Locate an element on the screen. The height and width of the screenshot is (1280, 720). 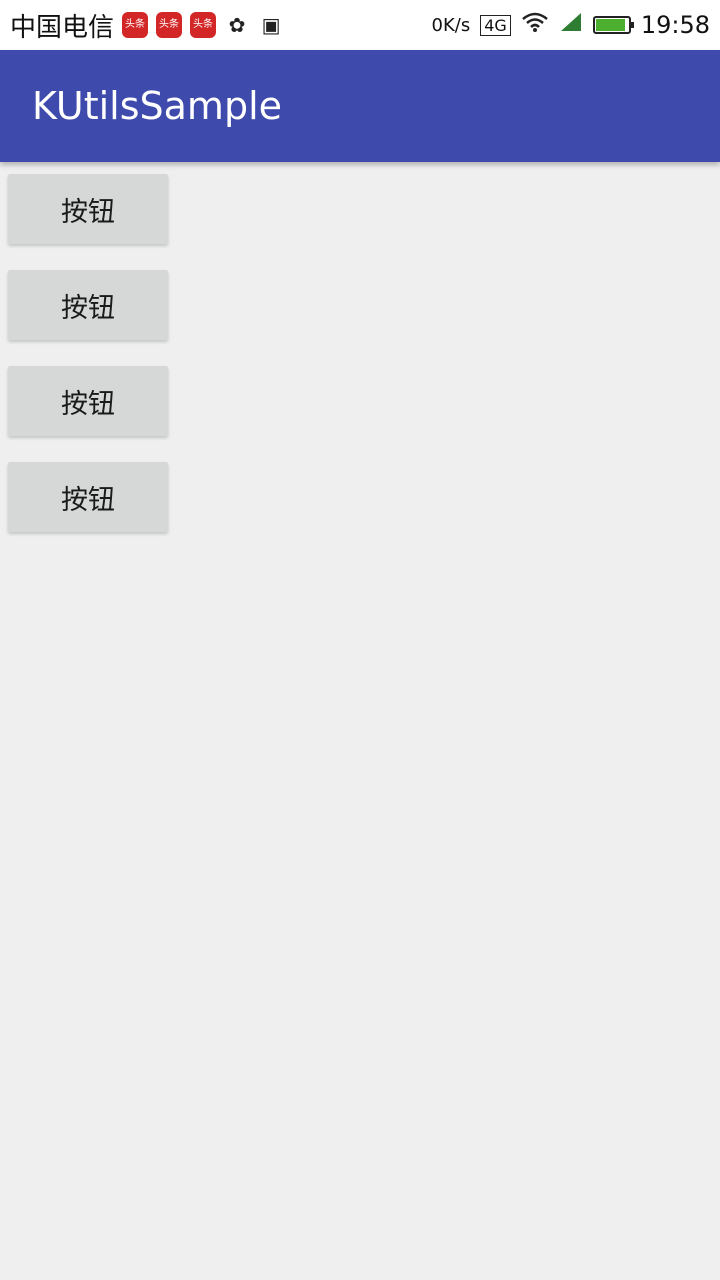
status-right: 0K/s 4G 19:58 is located at coordinates (571, 25).